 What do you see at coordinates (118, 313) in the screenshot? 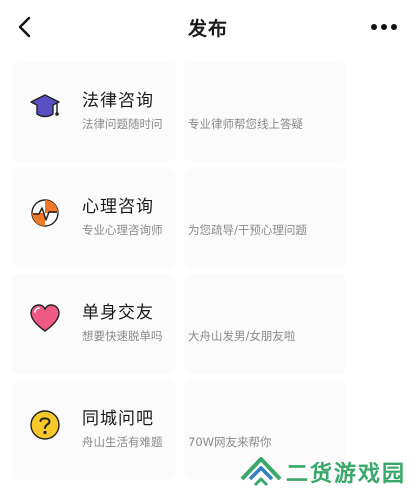
I see `service-name: 单身交友` at bounding box center [118, 313].